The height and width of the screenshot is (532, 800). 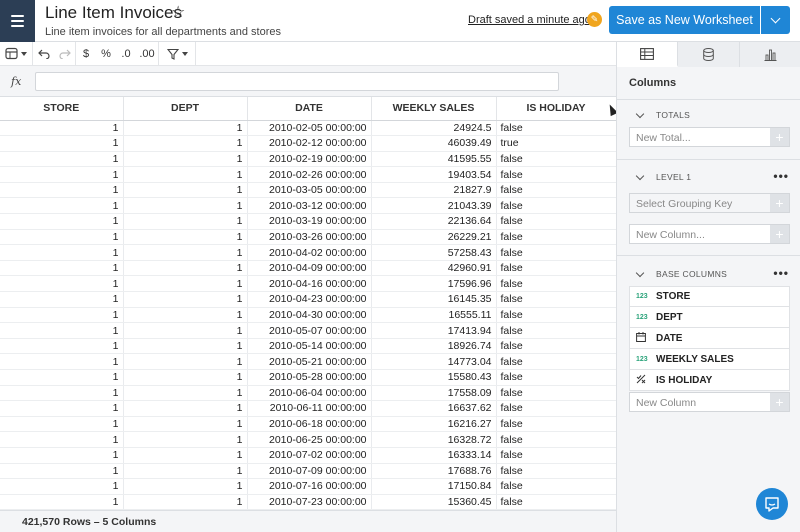 I want to click on table-row: 1 1 2010-02-19 00:00:00 41595.55 false, so click(x=308, y=159).